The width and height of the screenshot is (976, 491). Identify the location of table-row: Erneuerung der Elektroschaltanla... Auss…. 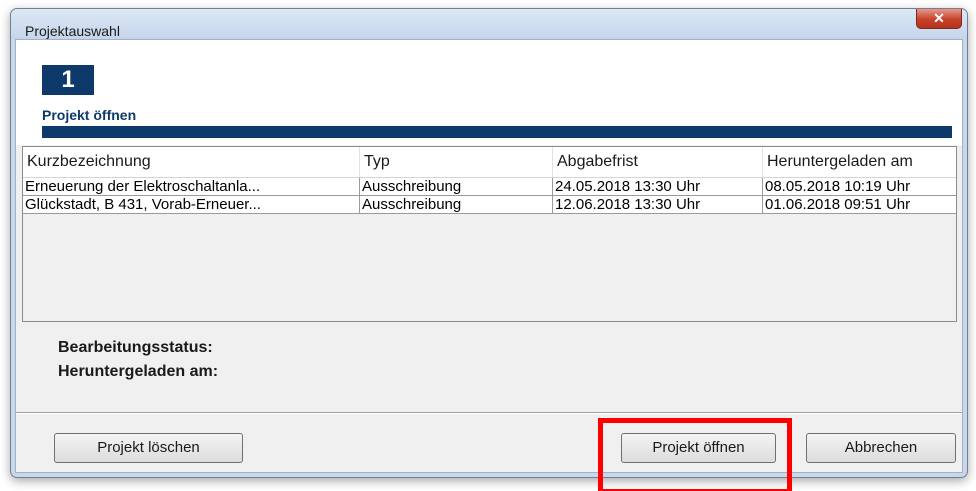
(489, 187).